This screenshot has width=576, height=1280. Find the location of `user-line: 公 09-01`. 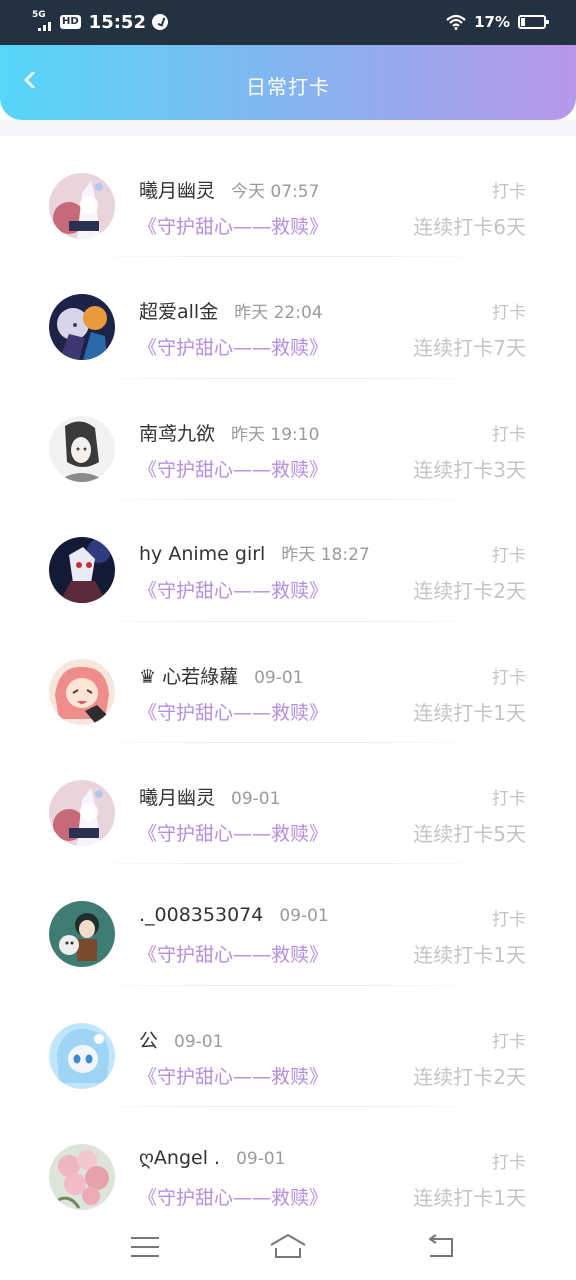

user-line: 公 09-01 is located at coordinates (181, 1039).